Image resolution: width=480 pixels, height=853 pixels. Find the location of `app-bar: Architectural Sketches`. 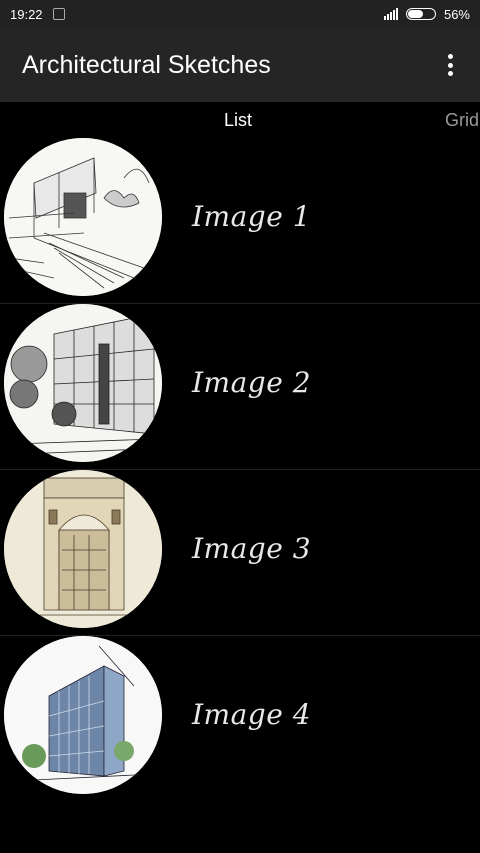

app-bar: Architectural Sketches is located at coordinates (240, 65).